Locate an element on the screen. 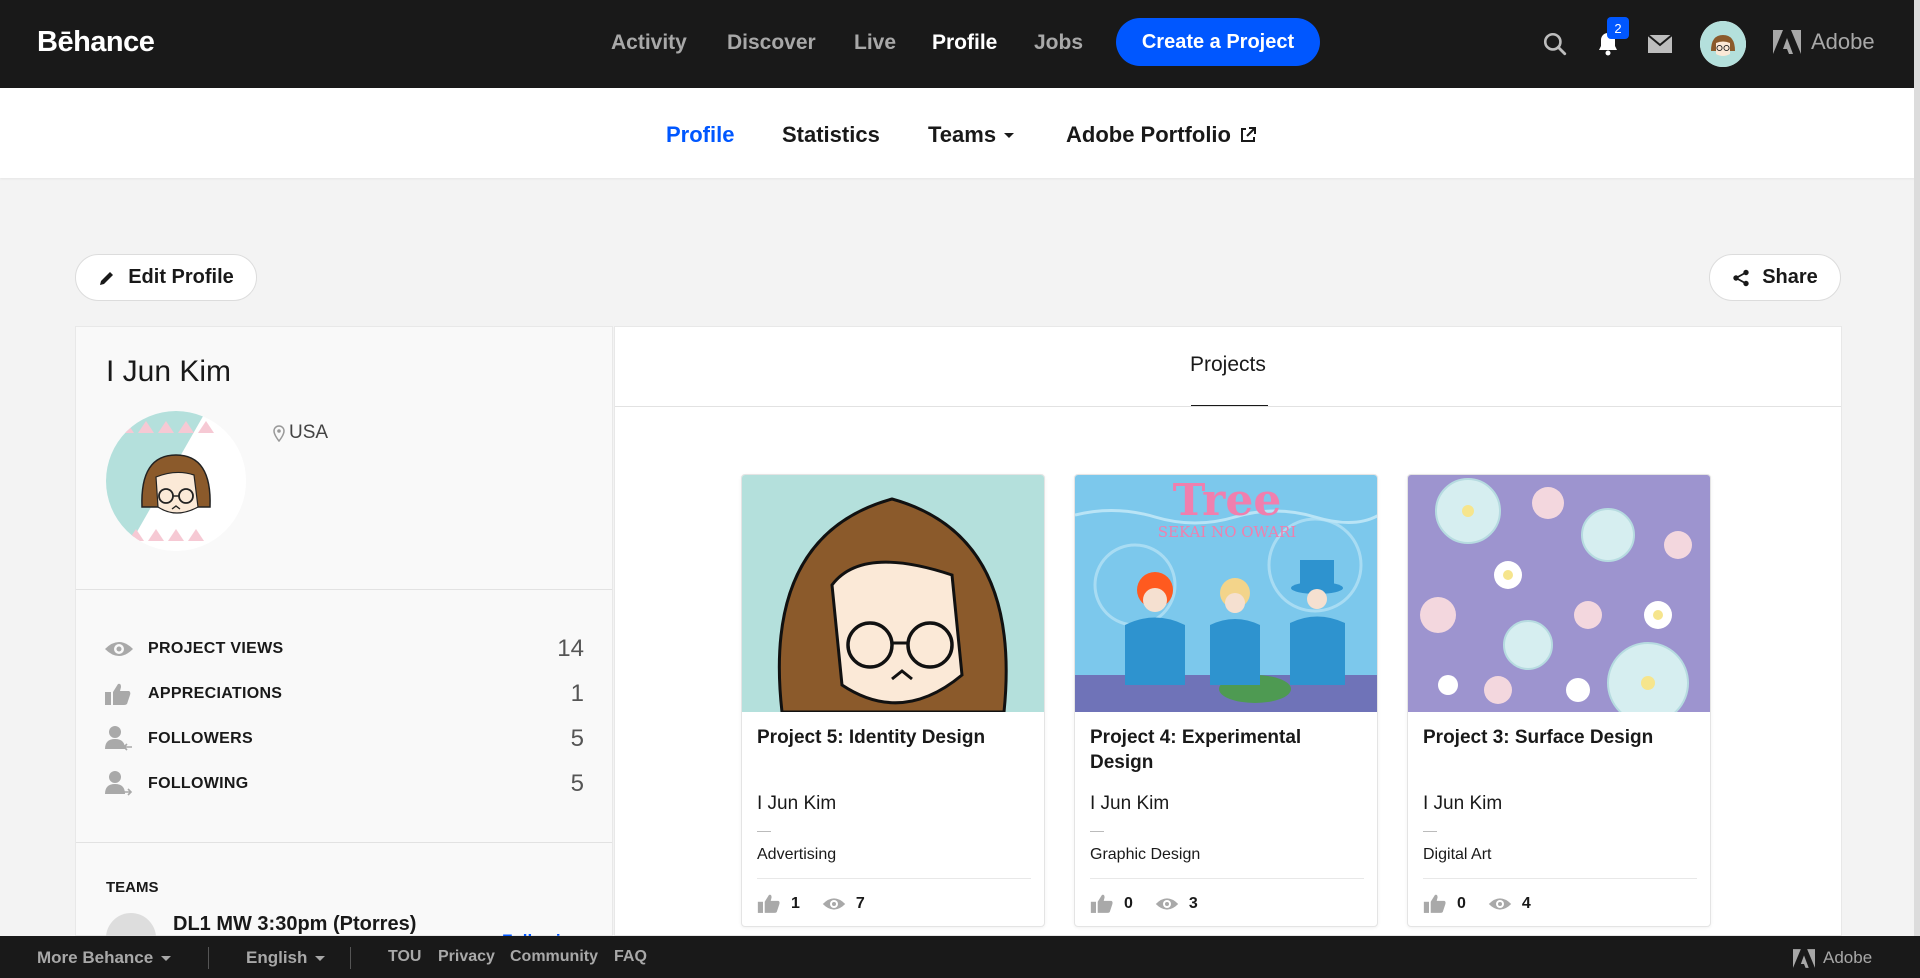 This screenshot has height=978, width=1920. more-behance-menu: More Behance is located at coordinates (104, 958).